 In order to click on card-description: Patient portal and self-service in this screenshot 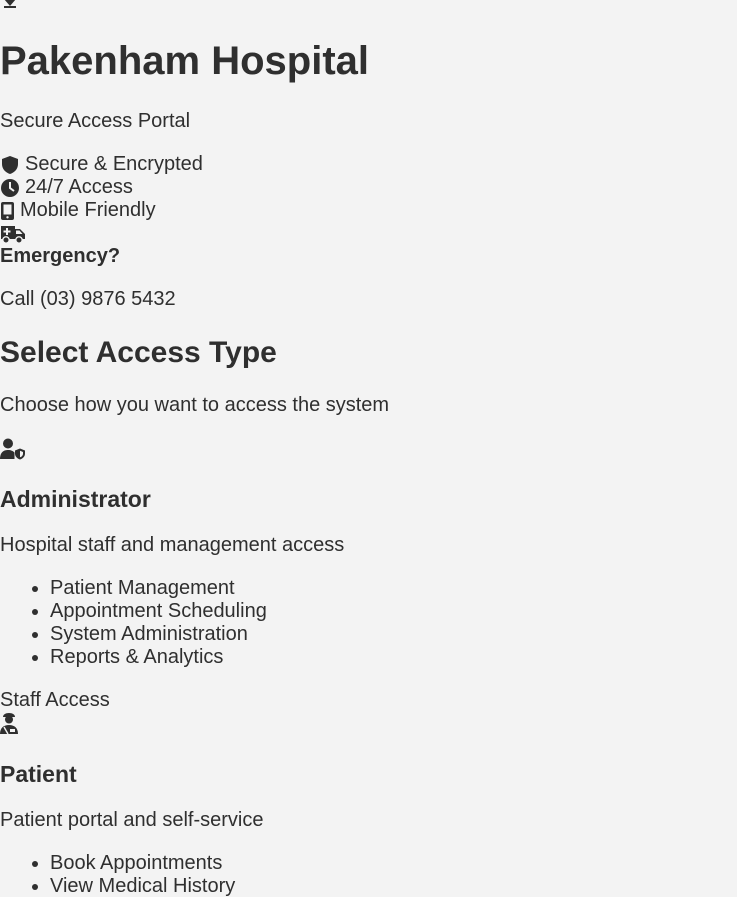, I will do `click(132, 820)`.